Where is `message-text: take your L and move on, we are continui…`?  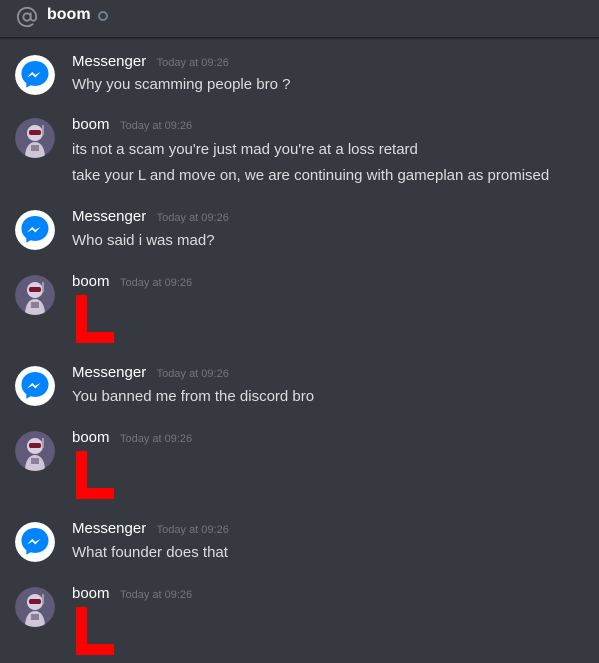
message-text: take your L and move on, we are continui… is located at coordinates (311, 175).